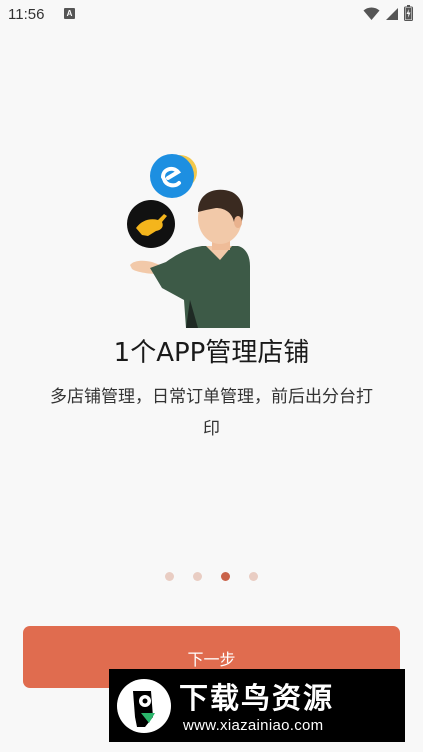  I want to click on watermark-url: www.xiazainiao.com, so click(253, 725).